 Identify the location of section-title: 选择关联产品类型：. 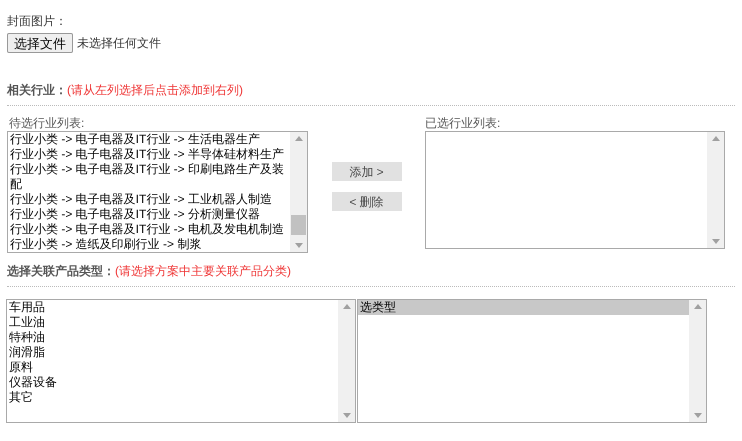
(61, 271).